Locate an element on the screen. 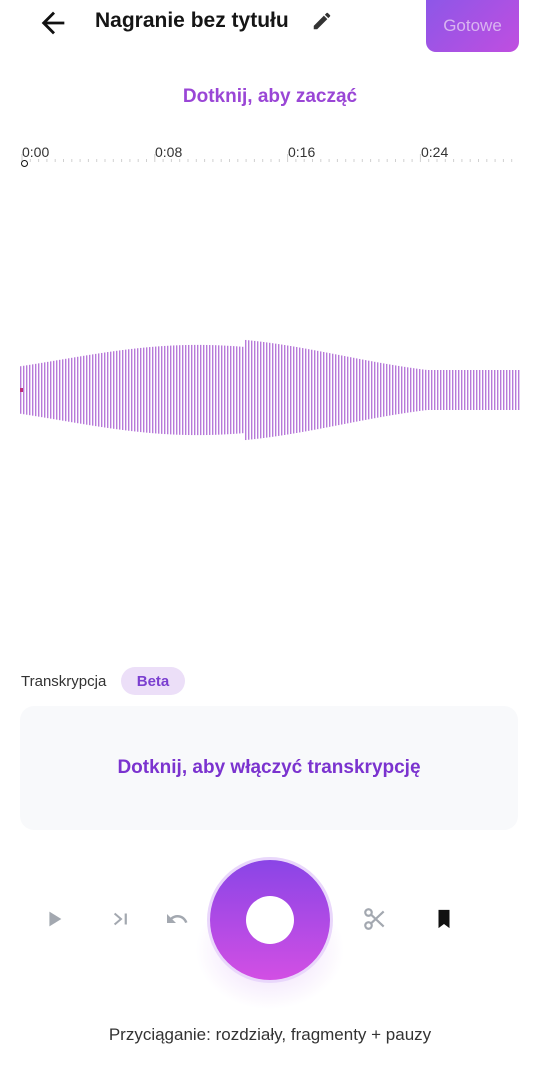  record-button is located at coordinates (270, 920).